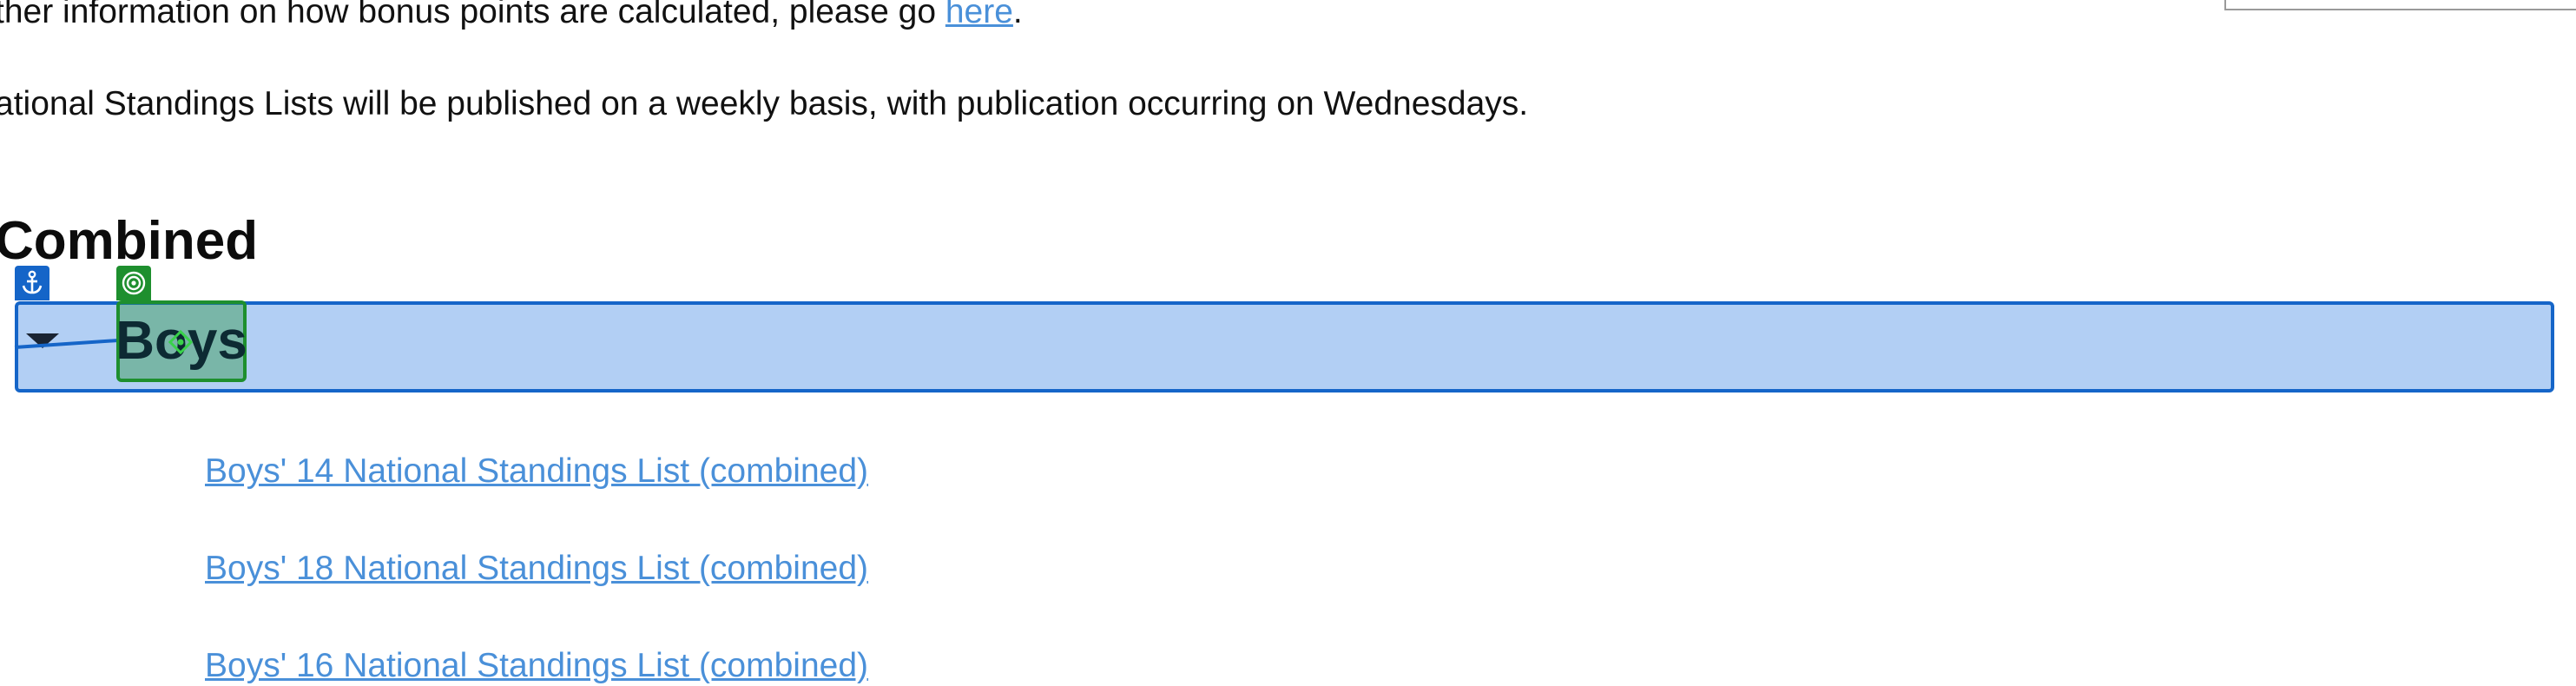 The height and width of the screenshot is (686, 2576). I want to click on focus-diamond-icon, so click(180, 342).